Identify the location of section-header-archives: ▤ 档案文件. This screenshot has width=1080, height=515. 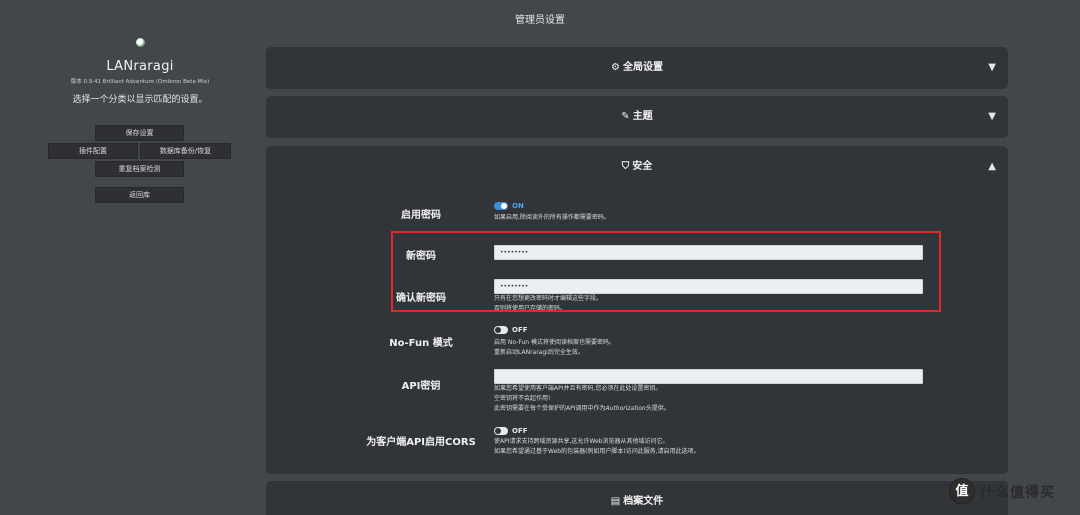
(637, 498).